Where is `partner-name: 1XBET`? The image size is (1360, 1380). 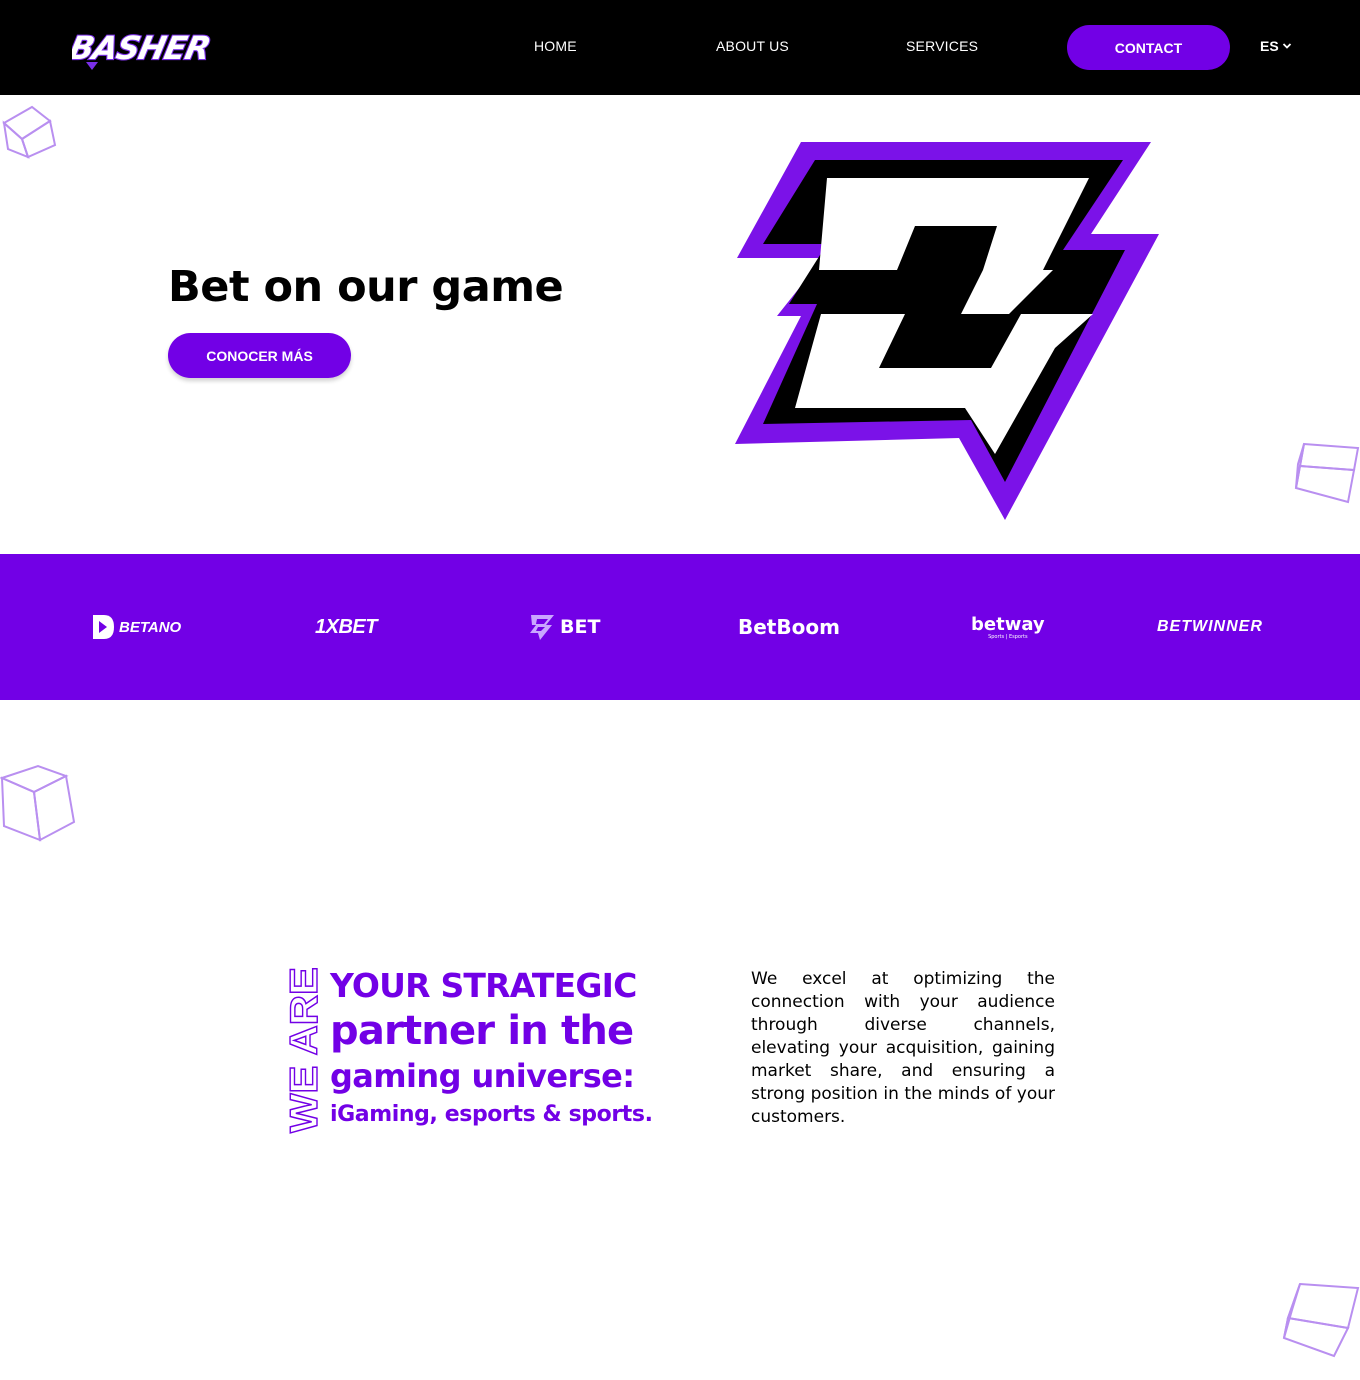 partner-name: 1XBET is located at coordinates (346, 626).